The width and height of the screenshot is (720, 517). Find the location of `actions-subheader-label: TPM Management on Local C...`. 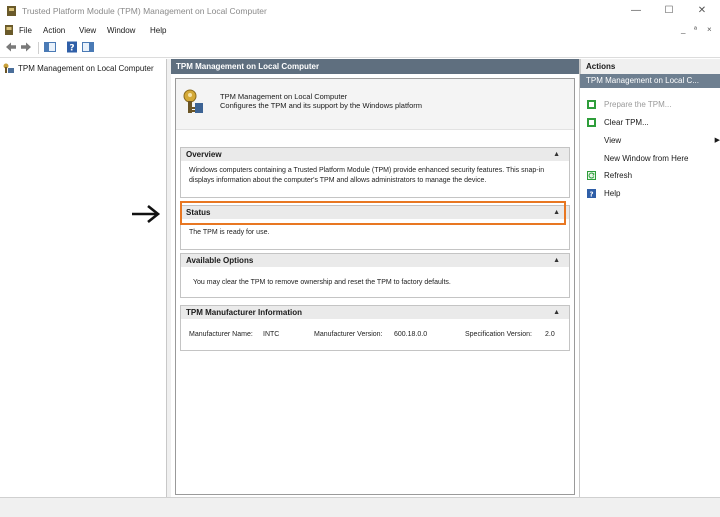

actions-subheader-label: TPM Management on Local C... is located at coordinates (642, 80).